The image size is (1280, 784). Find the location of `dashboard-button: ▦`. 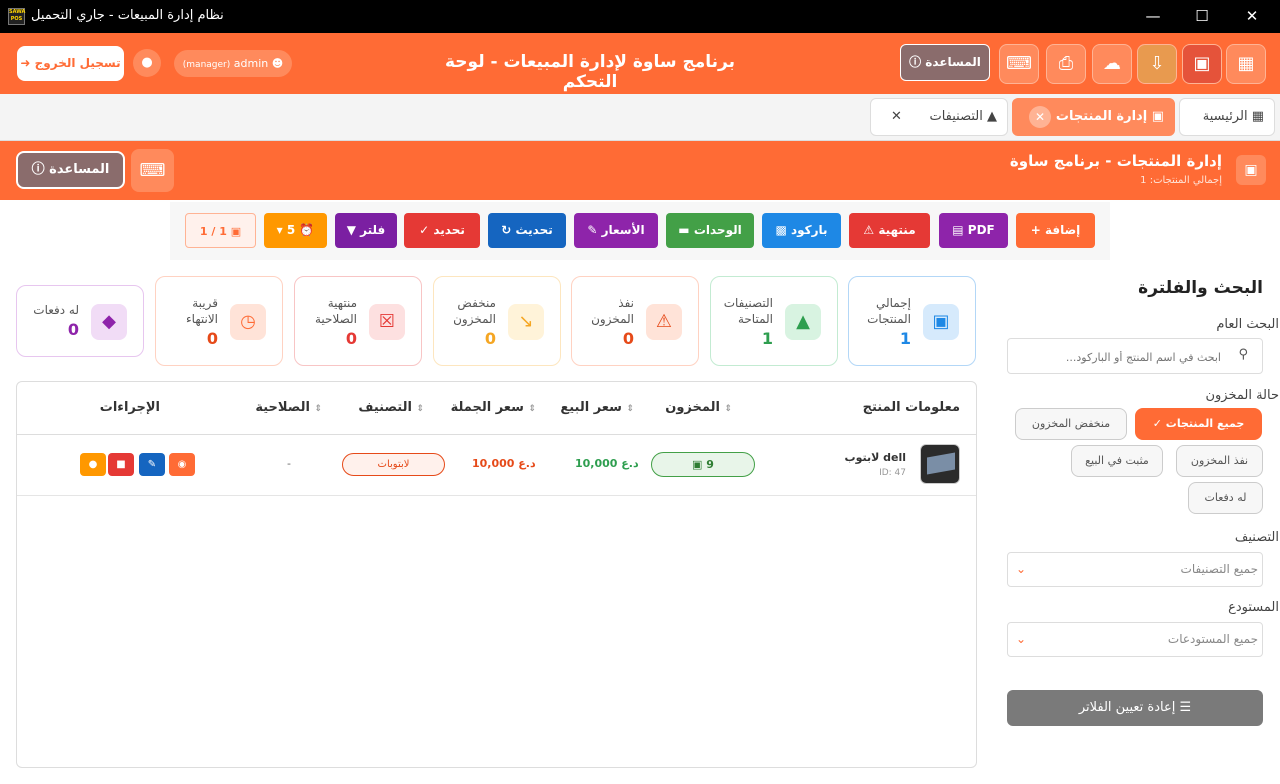

dashboard-button: ▦ is located at coordinates (1246, 64).